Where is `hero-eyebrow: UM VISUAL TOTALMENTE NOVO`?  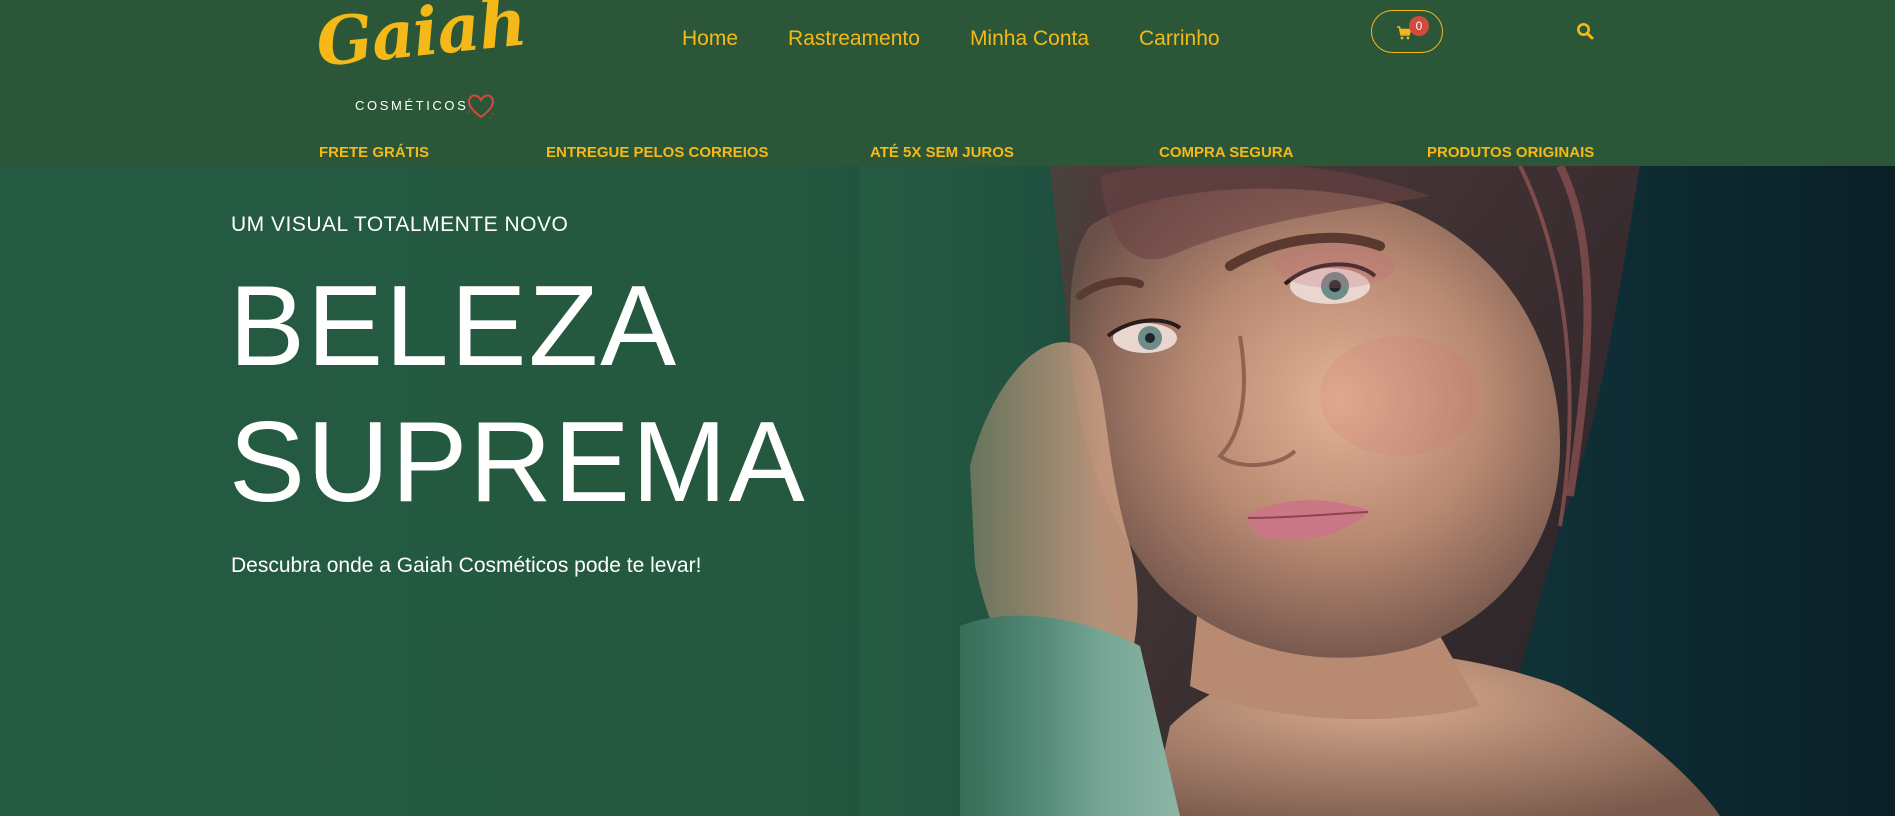 hero-eyebrow: UM VISUAL TOTALMENTE NOVO is located at coordinates (400, 224).